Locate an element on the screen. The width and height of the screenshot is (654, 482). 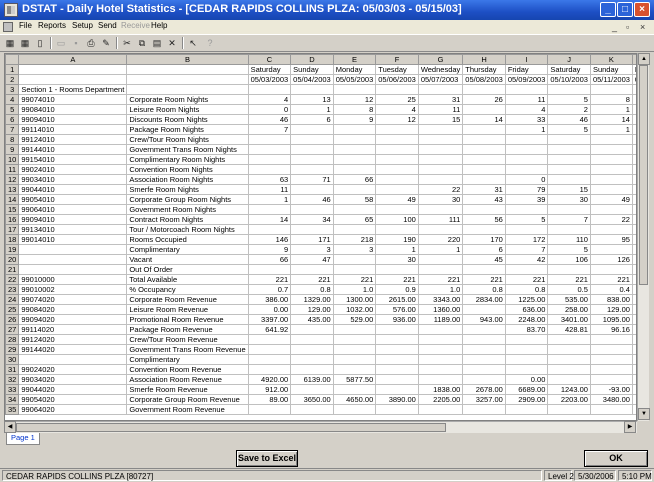
row-header: 20 is located at coordinates (12, 259).